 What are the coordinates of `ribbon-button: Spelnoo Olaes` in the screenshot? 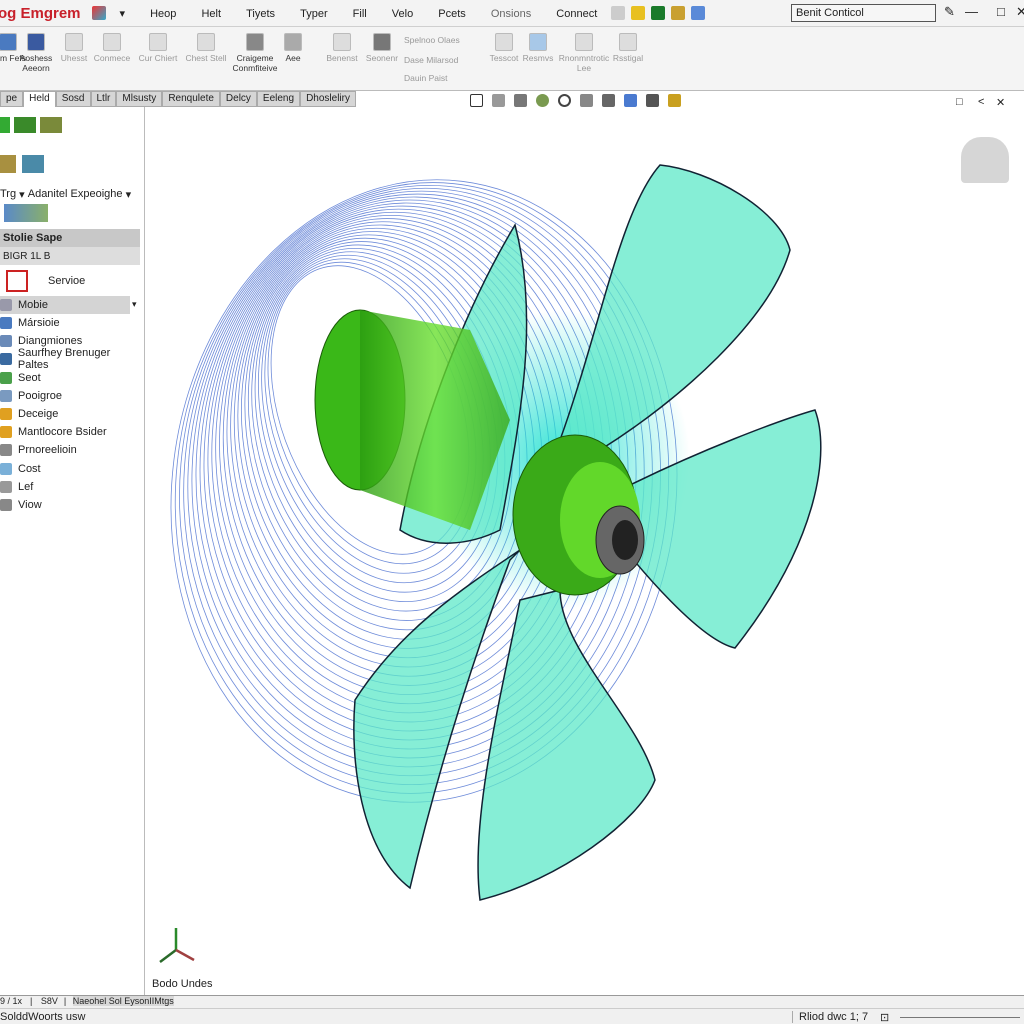 It's located at (444, 40).